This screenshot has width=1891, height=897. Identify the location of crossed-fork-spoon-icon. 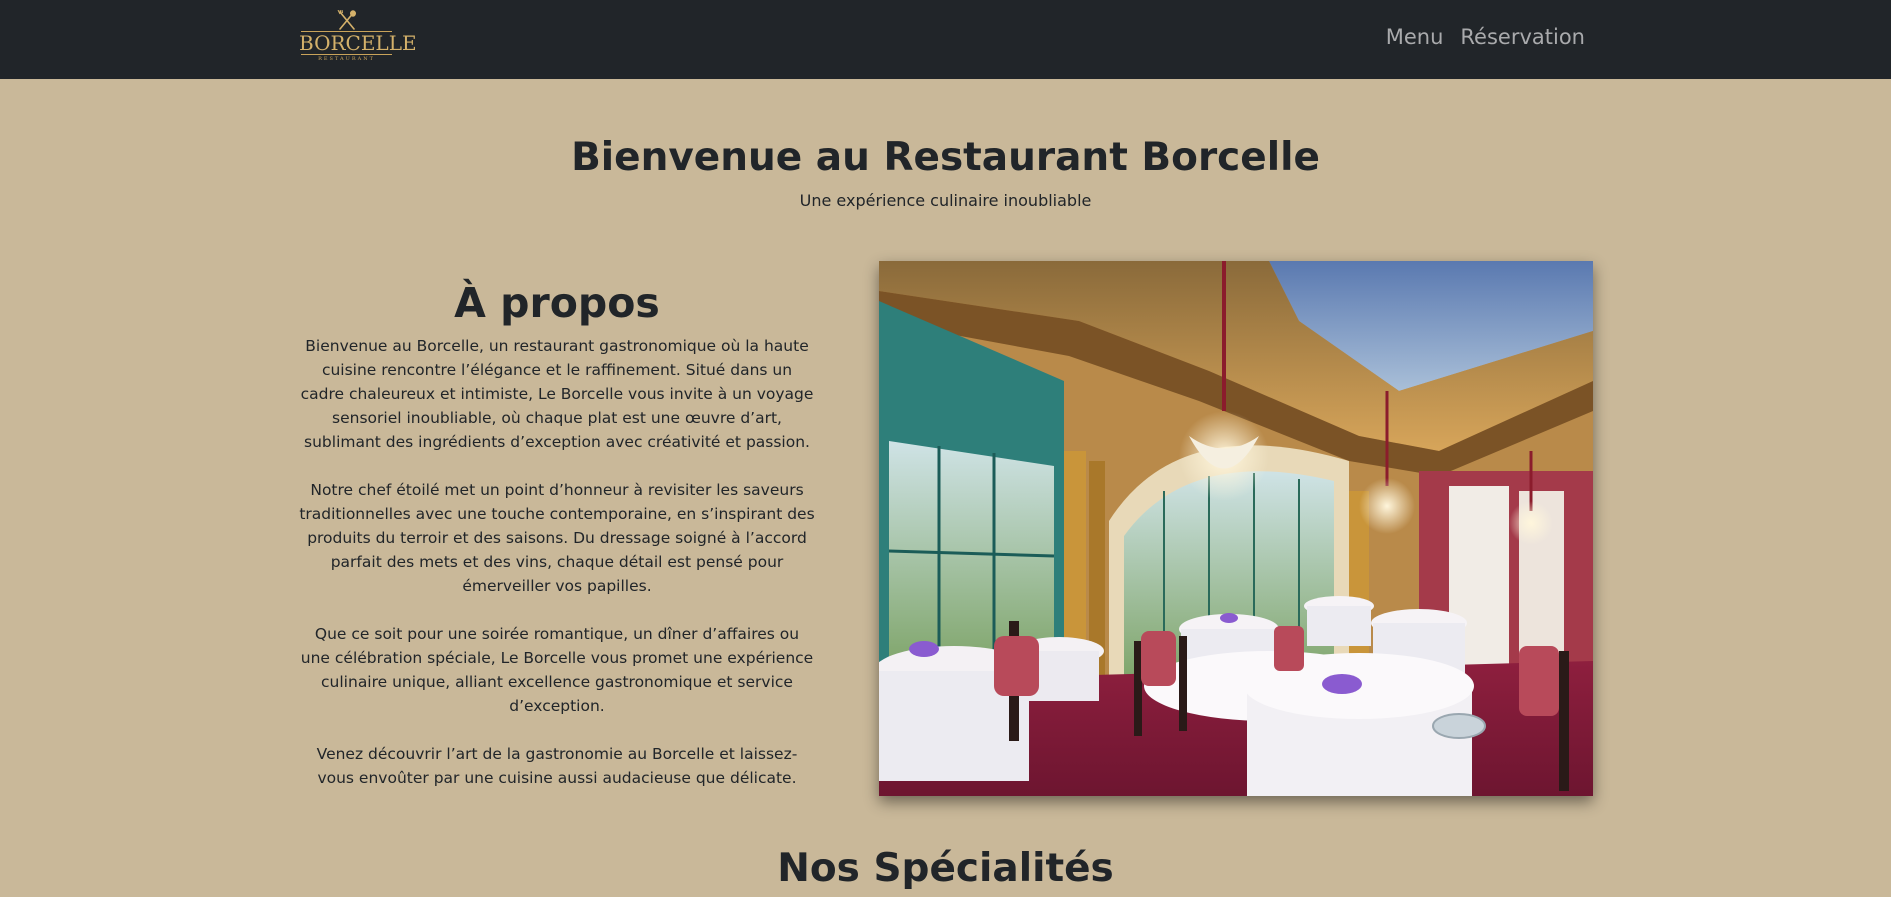
(346, 20).